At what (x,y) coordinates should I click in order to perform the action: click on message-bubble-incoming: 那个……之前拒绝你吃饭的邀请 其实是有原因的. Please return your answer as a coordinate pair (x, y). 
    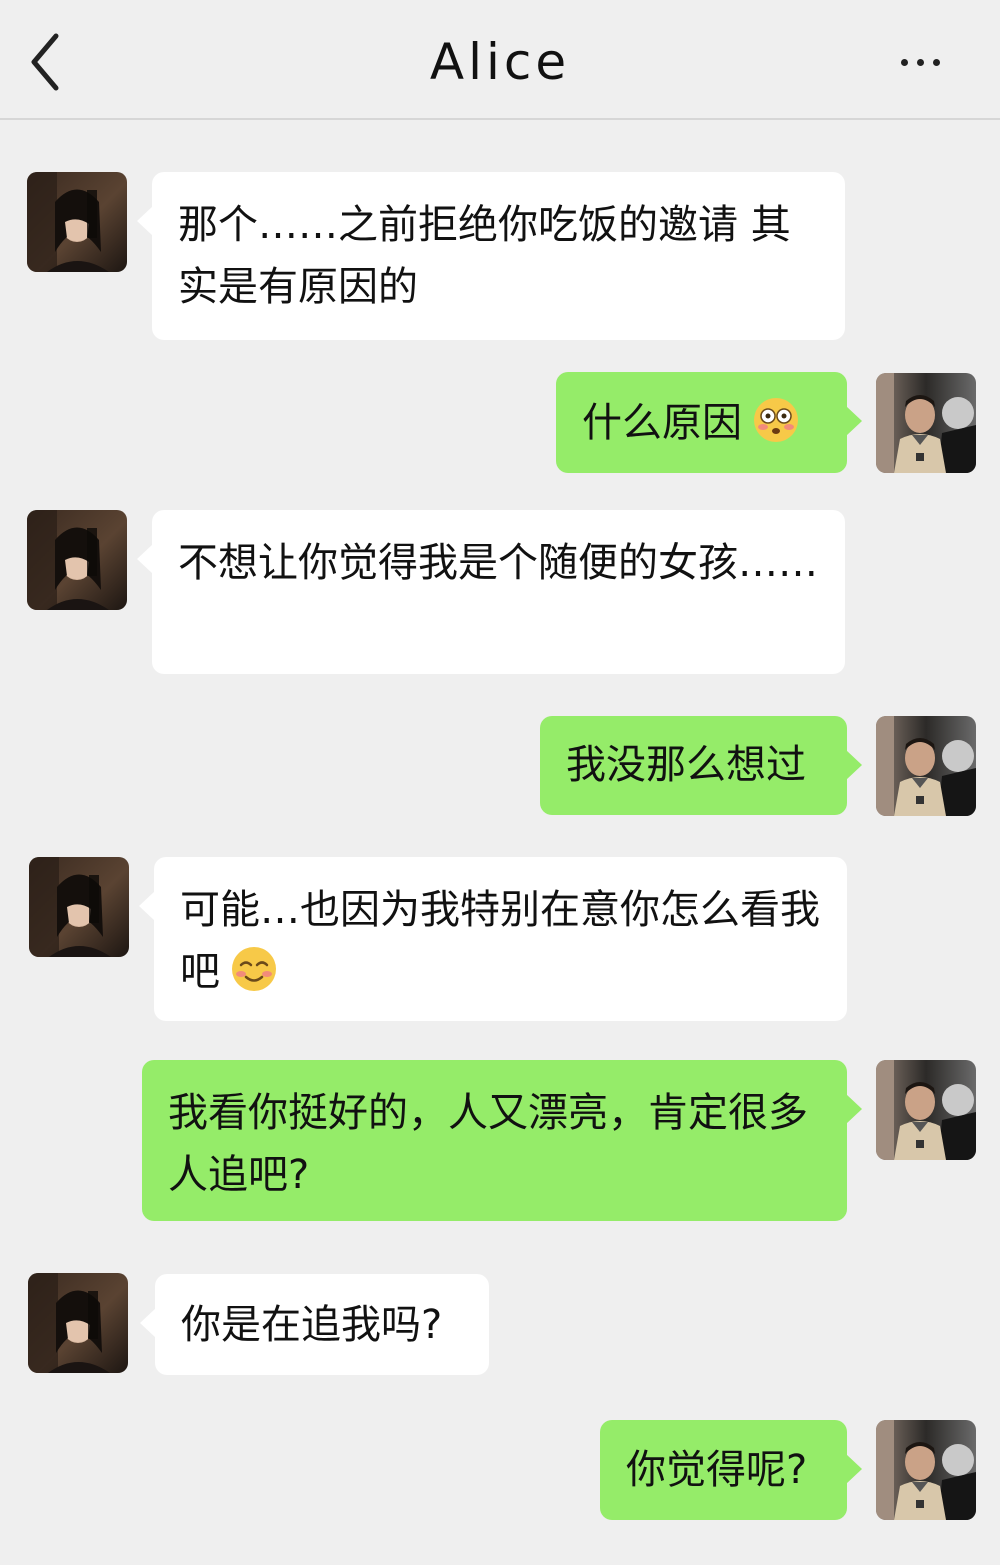
    Looking at the image, I should click on (491, 256).